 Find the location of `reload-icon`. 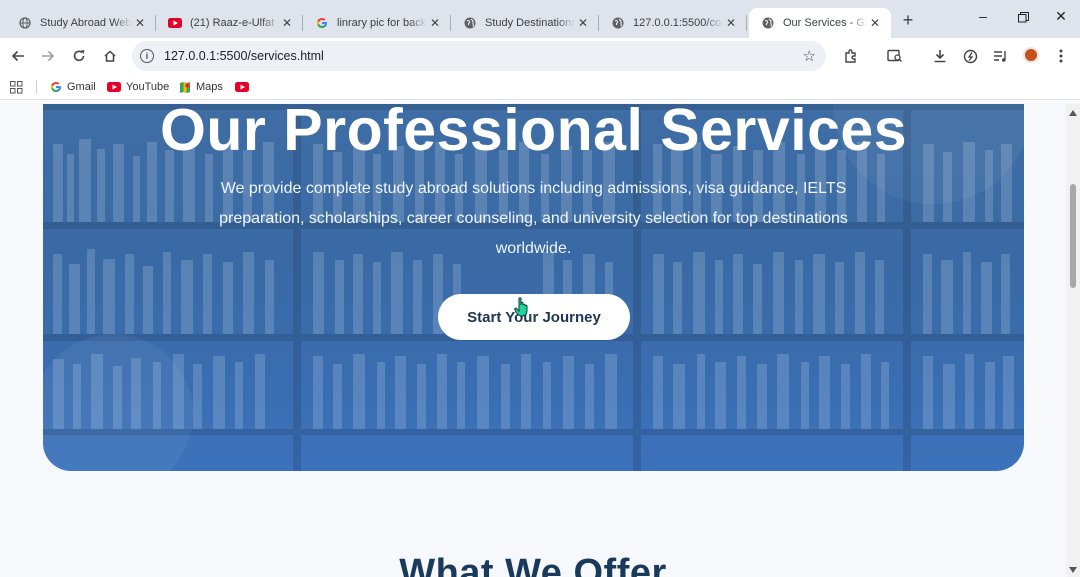

reload-icon is located at coordinates (79, 56).